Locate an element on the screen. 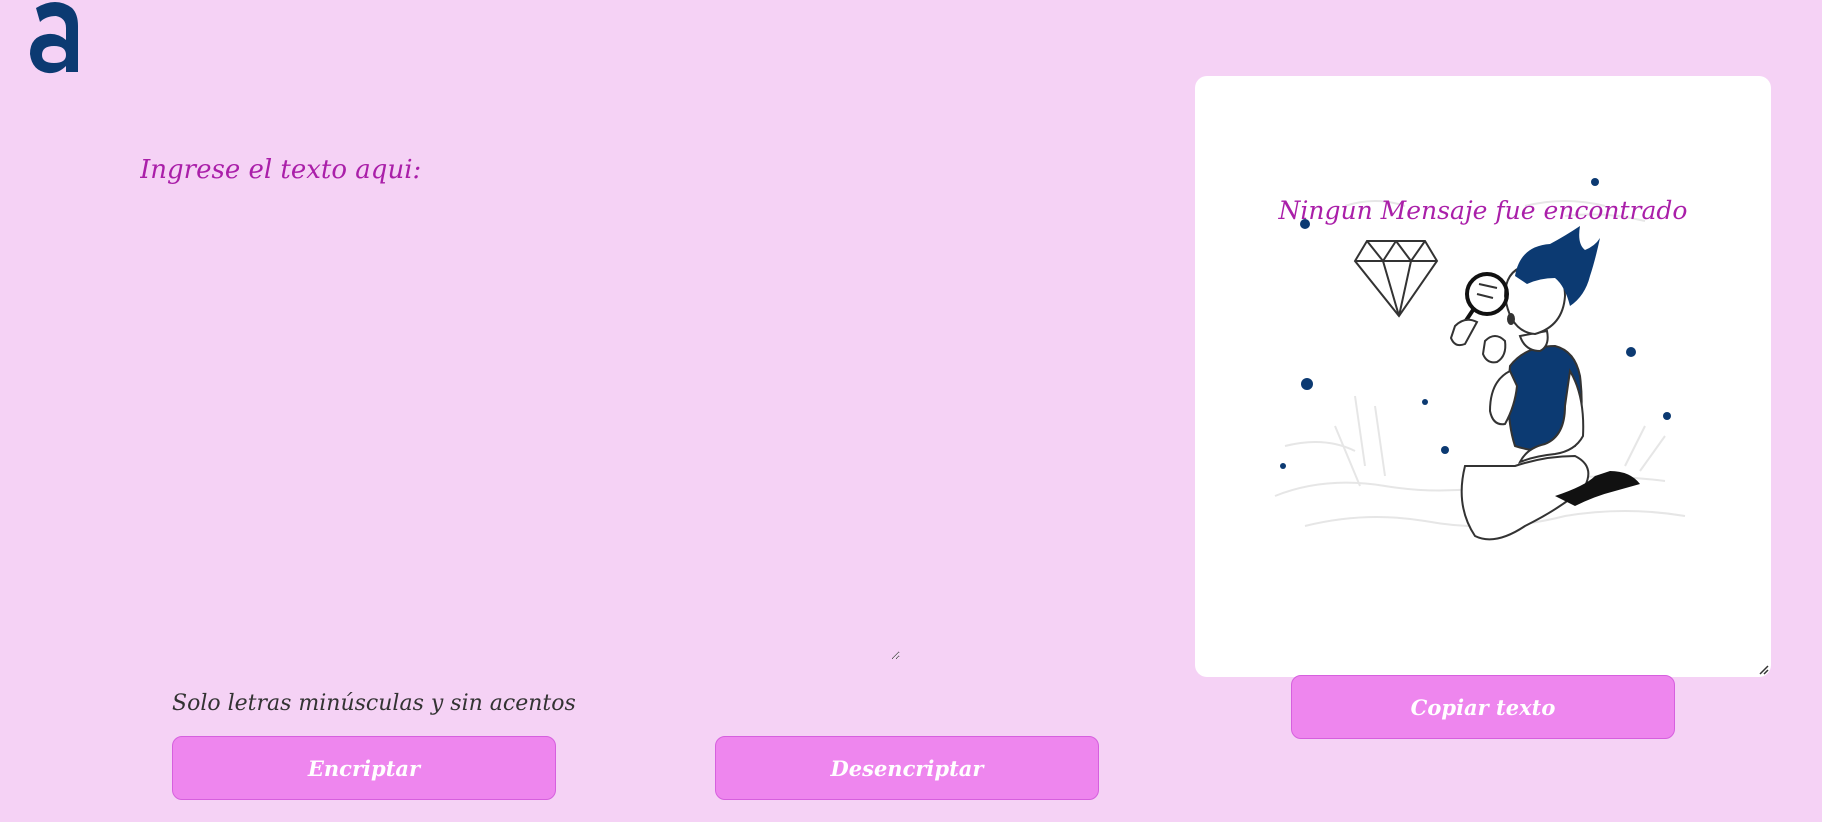 The height and width of the screenshot is (822, 1822). encrypt-button: Encriptar is located at coordinates (364, 768).